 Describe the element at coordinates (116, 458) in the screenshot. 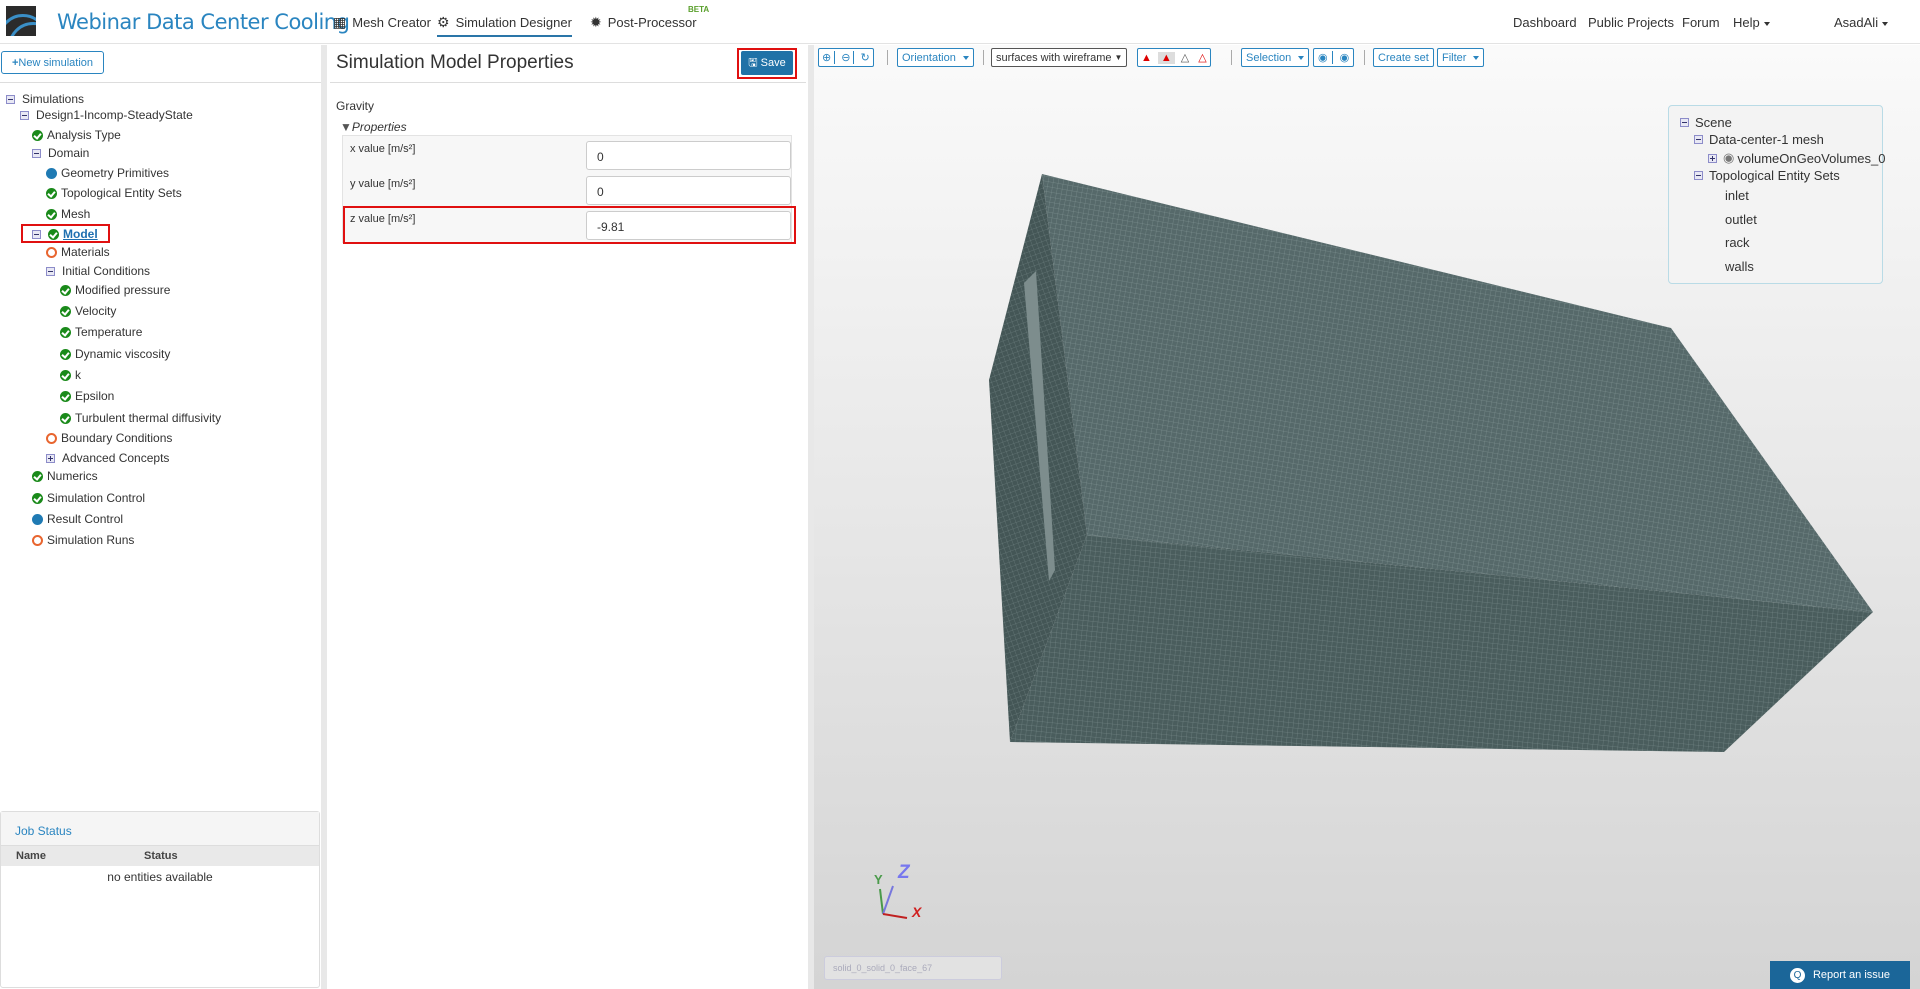

I see `tree-item-label: Advanced Concepts` at that location.